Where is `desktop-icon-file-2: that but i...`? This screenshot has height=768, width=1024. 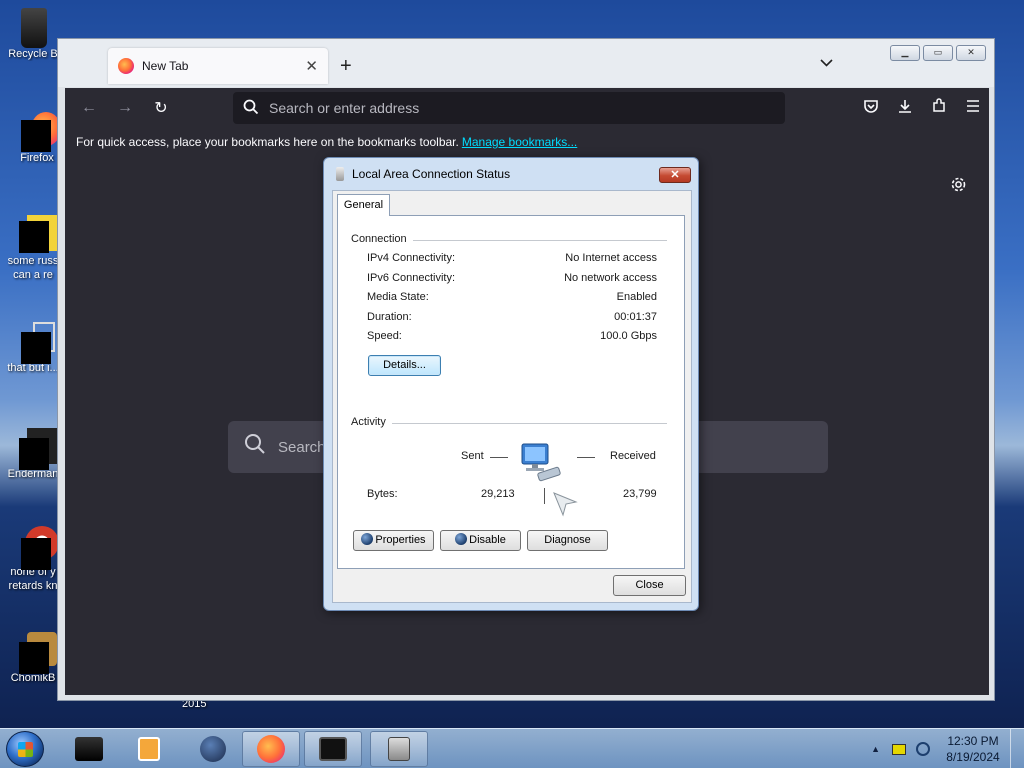
desktop-icon-file-2: that but i... is located at coordinates (33, 348).